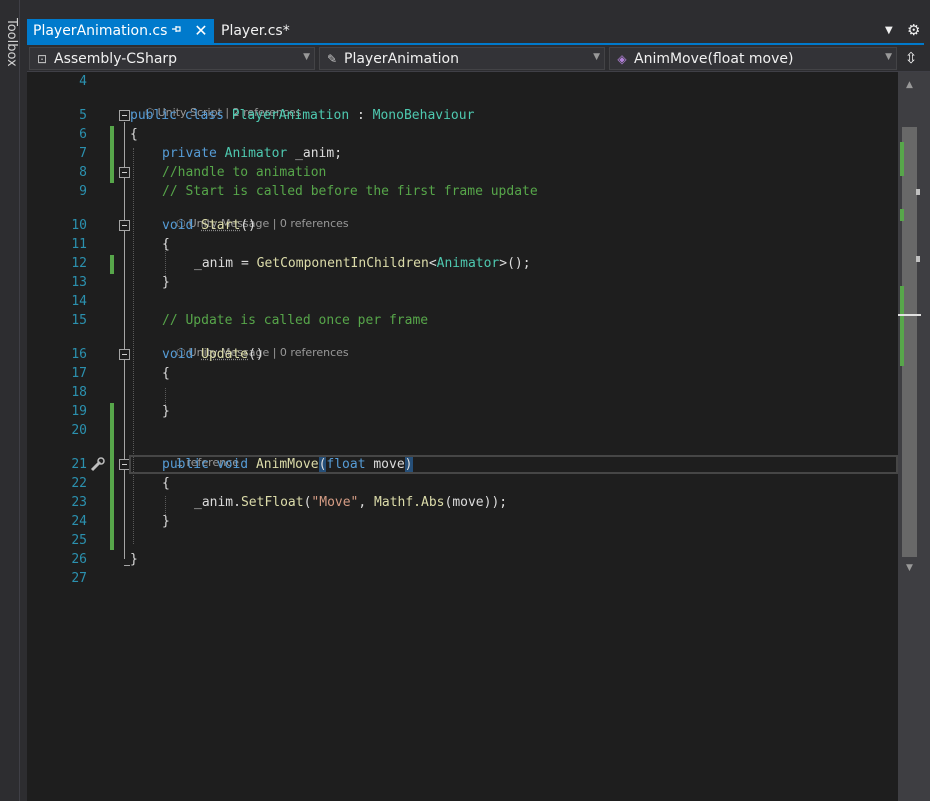 Image resolution: width=930 pixels, height=801 pixels. I want to click on code-line: 7 private Animator _anim;, so click(472, 153).